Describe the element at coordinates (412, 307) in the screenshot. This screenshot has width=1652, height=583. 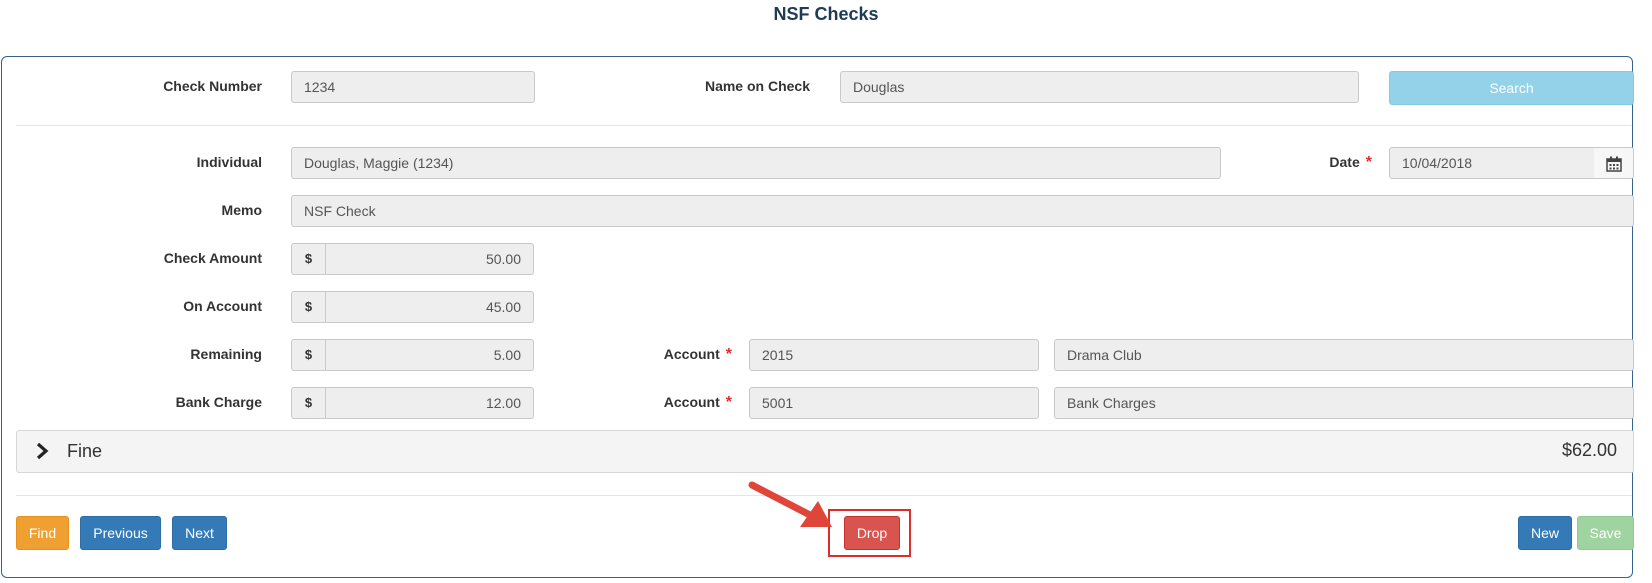
I see `on-account-field: $ 45.00` at that location.